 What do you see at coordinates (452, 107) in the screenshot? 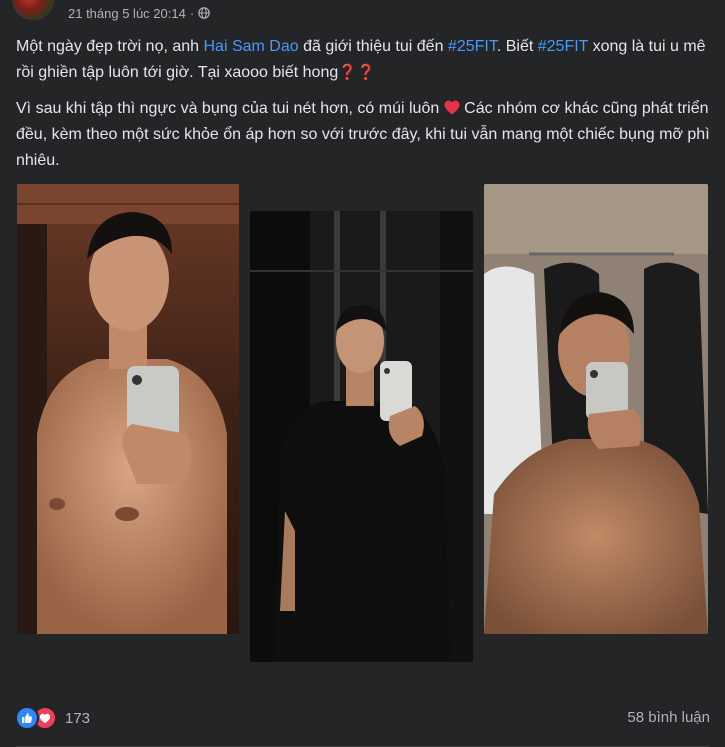
I see `red-heart-emoji` at bounding box center [452, 107].